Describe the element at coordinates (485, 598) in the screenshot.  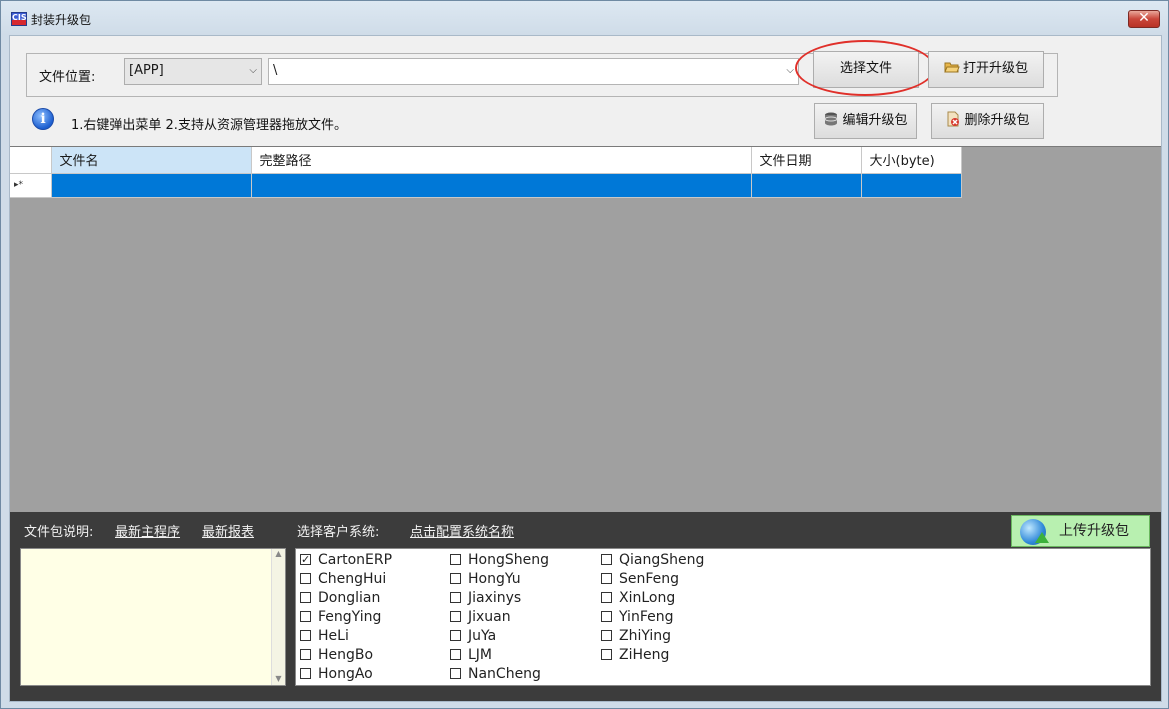
I see `client-checkbox-item: Jiaxinys` at that location.